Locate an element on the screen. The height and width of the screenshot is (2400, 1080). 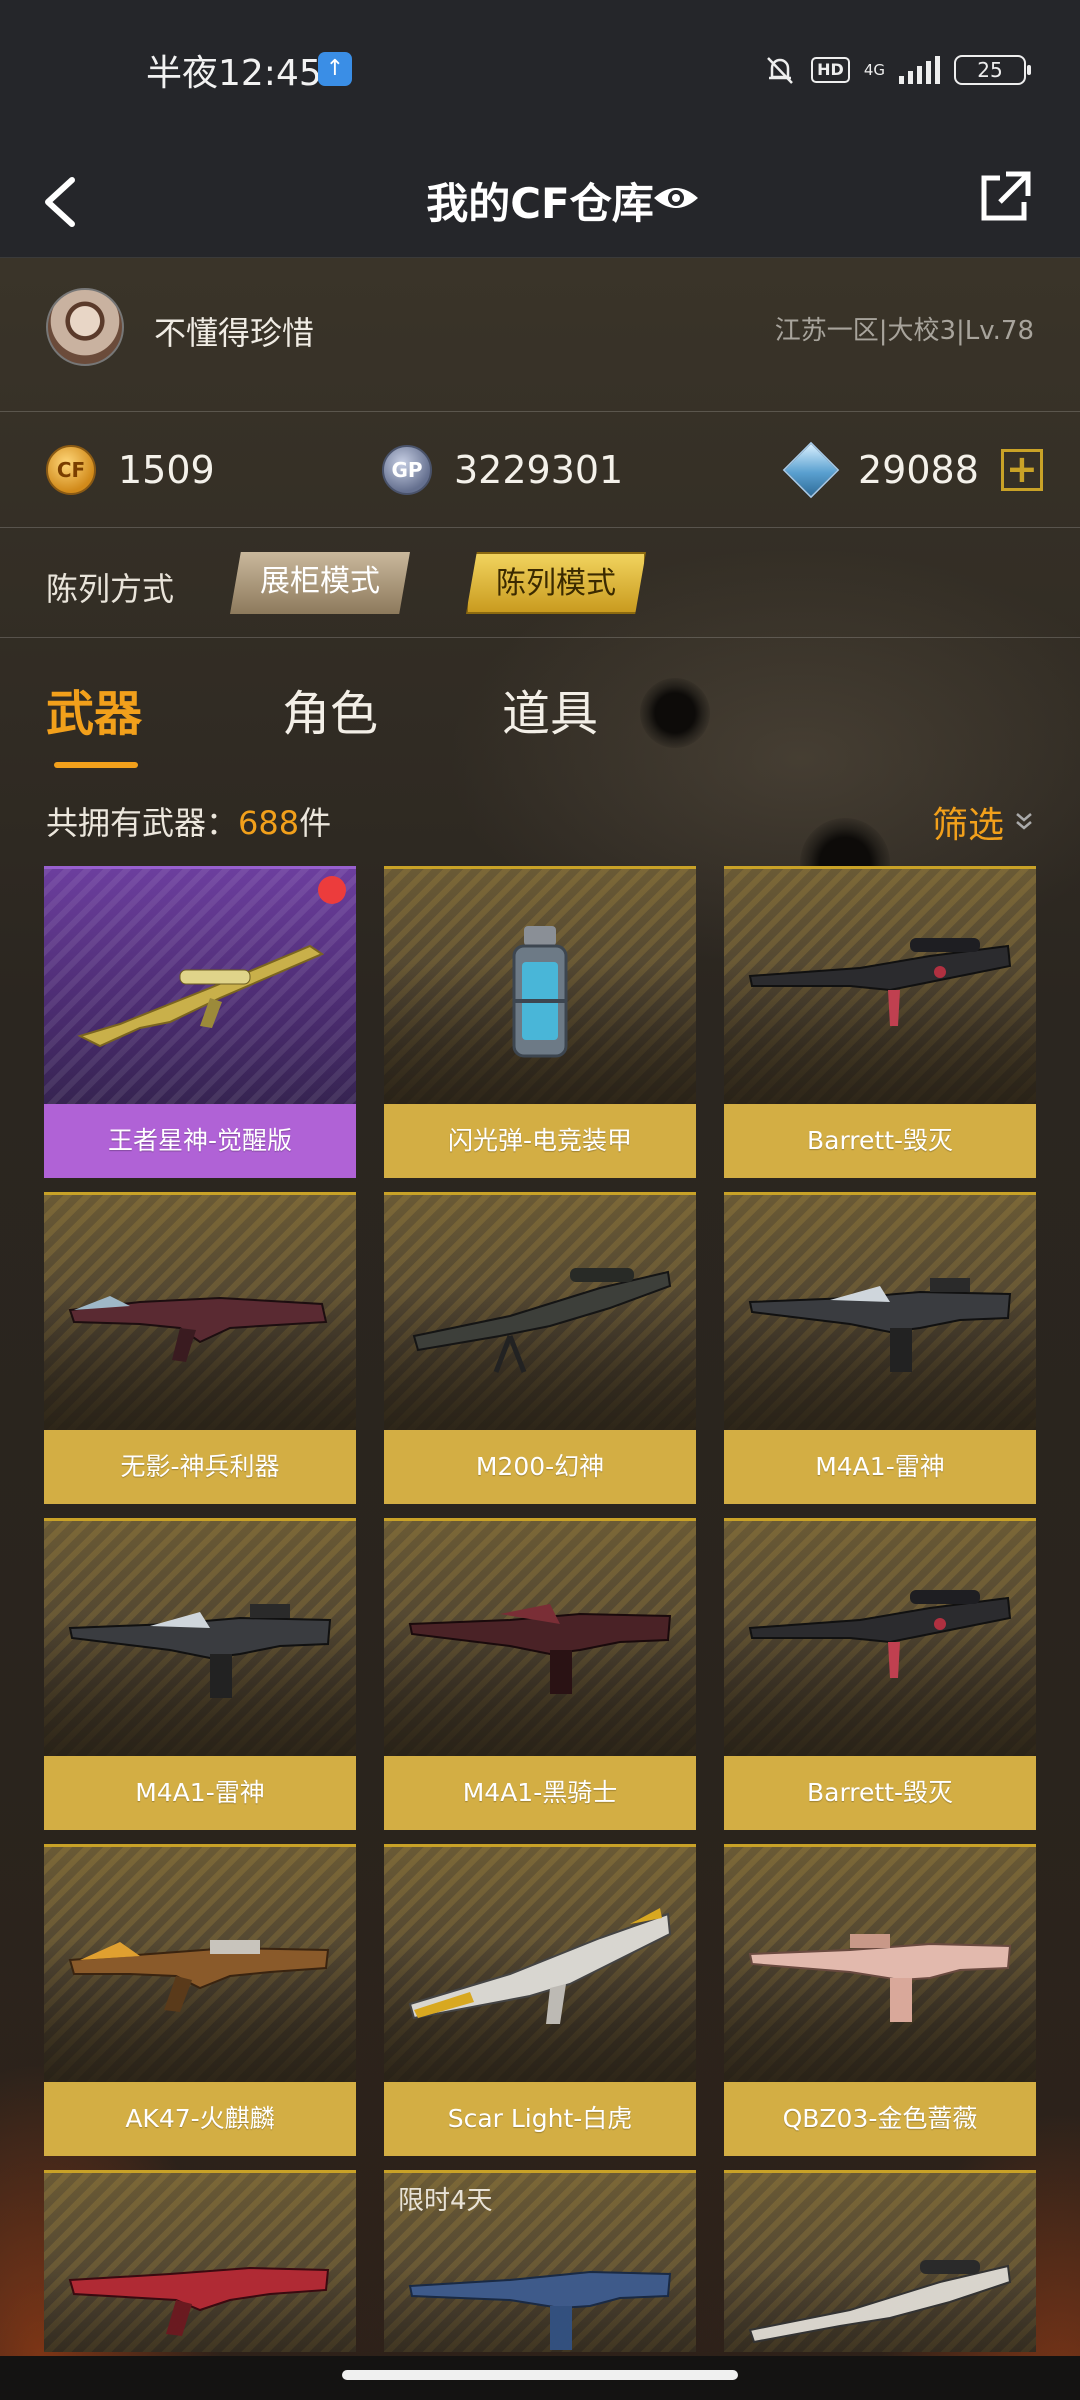
weapon-card: Scar Light-白虎 is located at coordinates (540, 2000).